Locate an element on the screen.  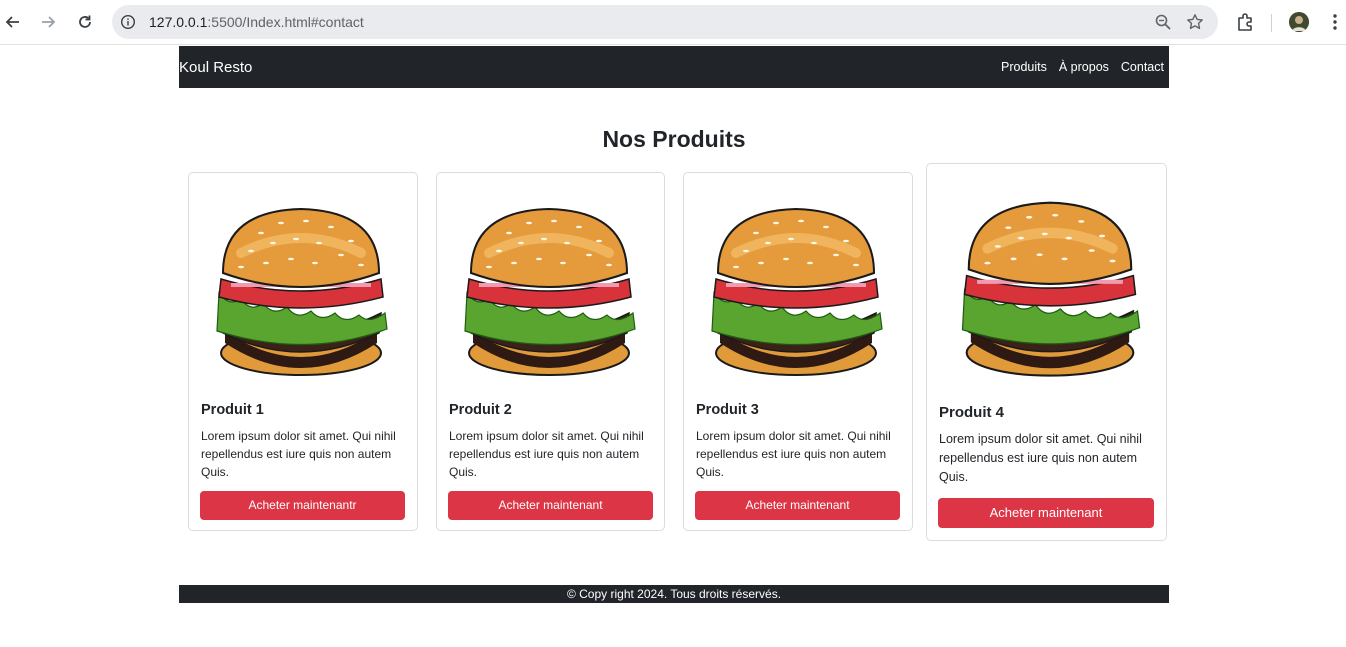
product-title: Produit 3 is located at coordinates (727, 410).